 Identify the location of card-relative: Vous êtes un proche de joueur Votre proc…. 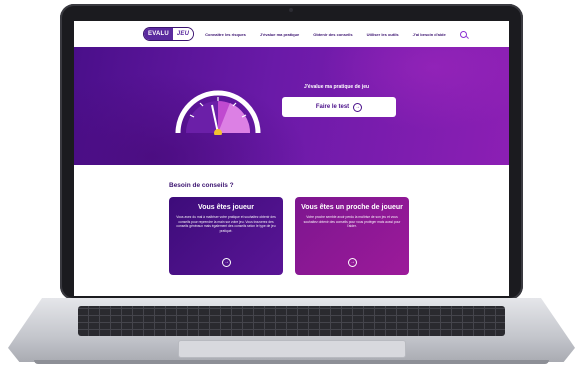
(352, 236).